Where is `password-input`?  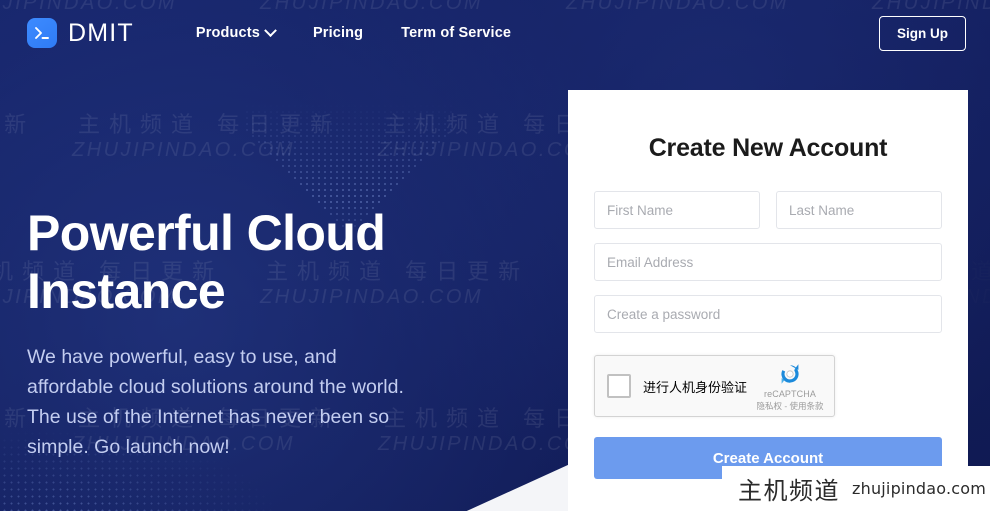 password-input is located at coordinates (768, 314).